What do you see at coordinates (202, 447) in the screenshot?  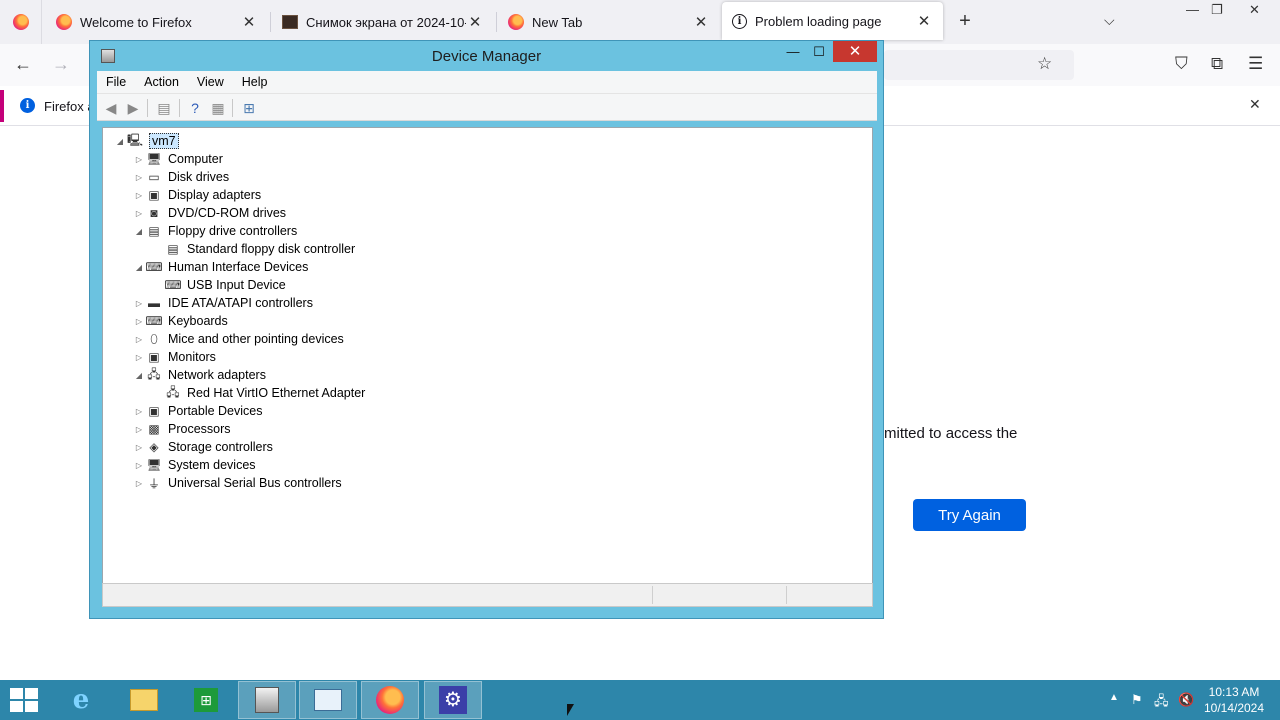 I see `tree-node-storage-controllers: ▷ ◈ Storage controllers` at bounding box center [202, 447].